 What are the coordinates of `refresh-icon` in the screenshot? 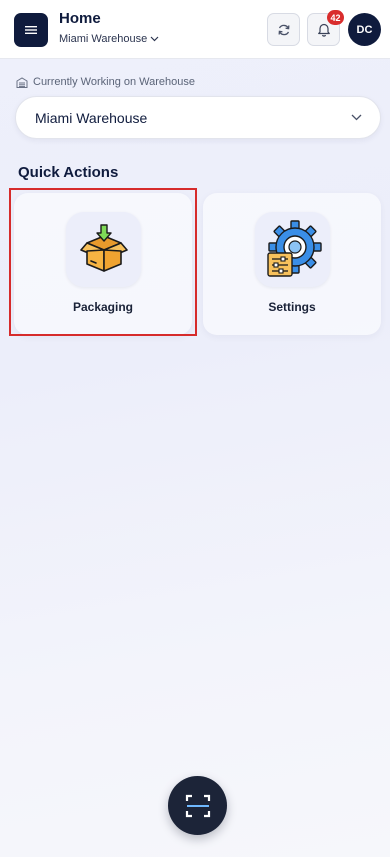 It's located at (283, 29).